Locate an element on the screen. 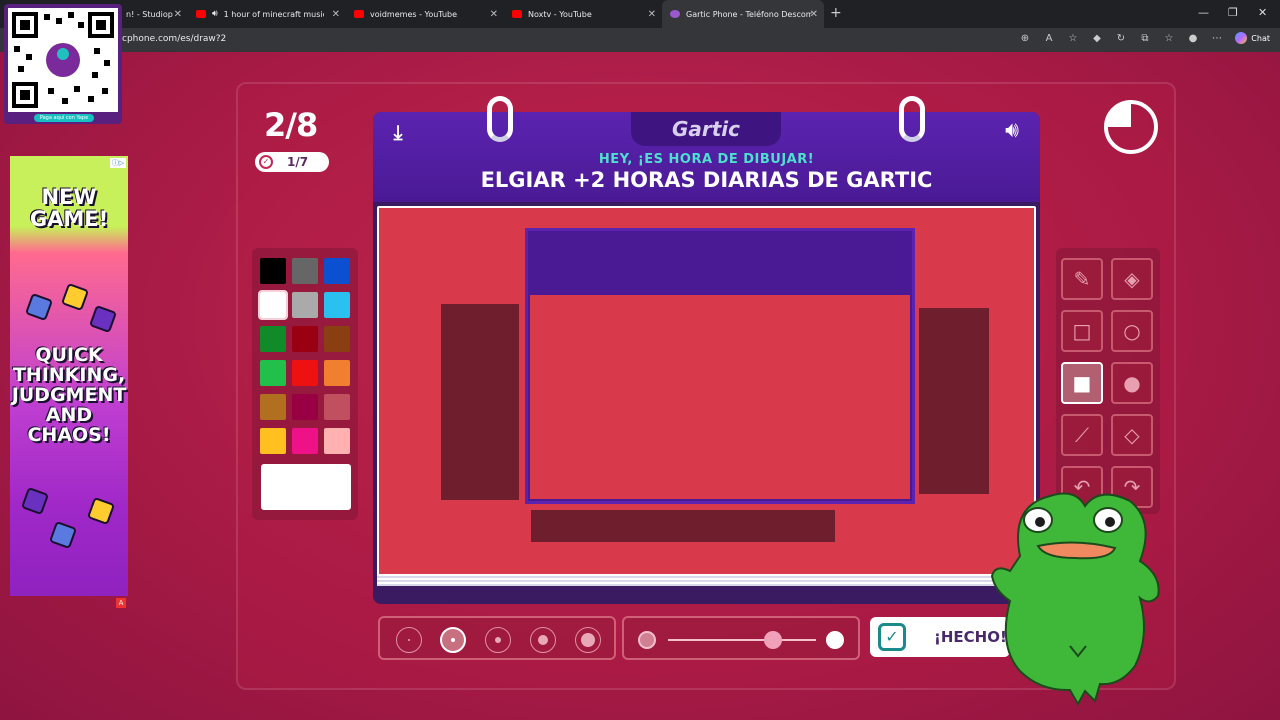  browser-tab: Noxtv - YouTube ✕ is located at coordinates (583, 14).